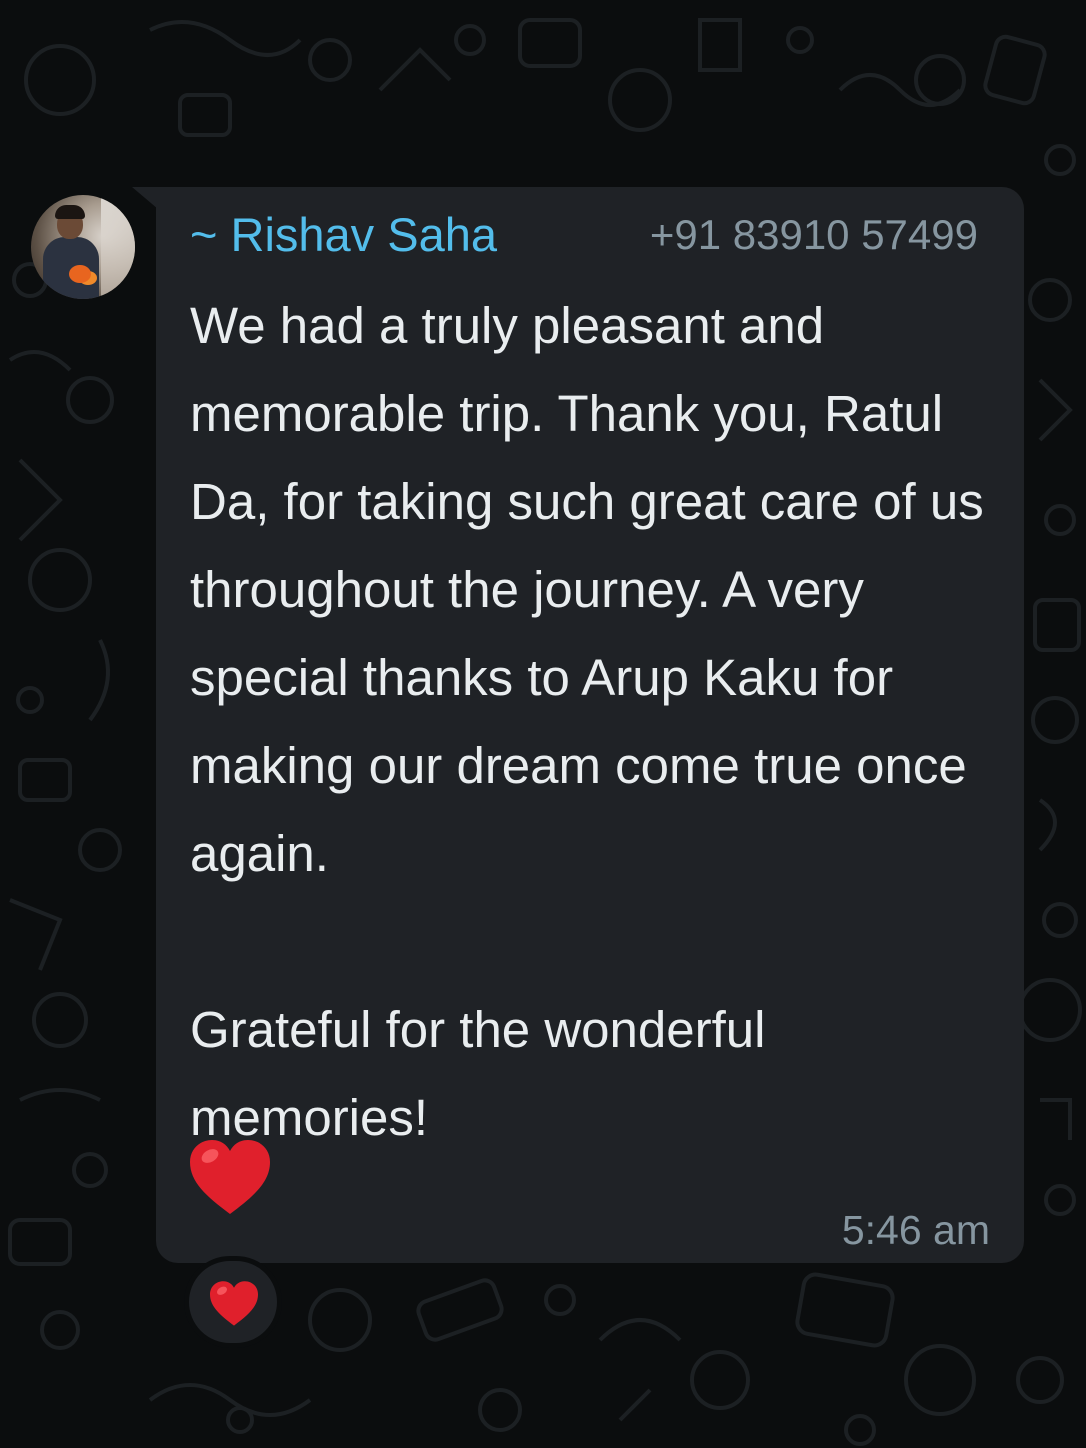 This screenshot has height=1448, width=1086. I want to click on message-paragraph: Grateful for the wonderful memories!, so click(478, 1073).